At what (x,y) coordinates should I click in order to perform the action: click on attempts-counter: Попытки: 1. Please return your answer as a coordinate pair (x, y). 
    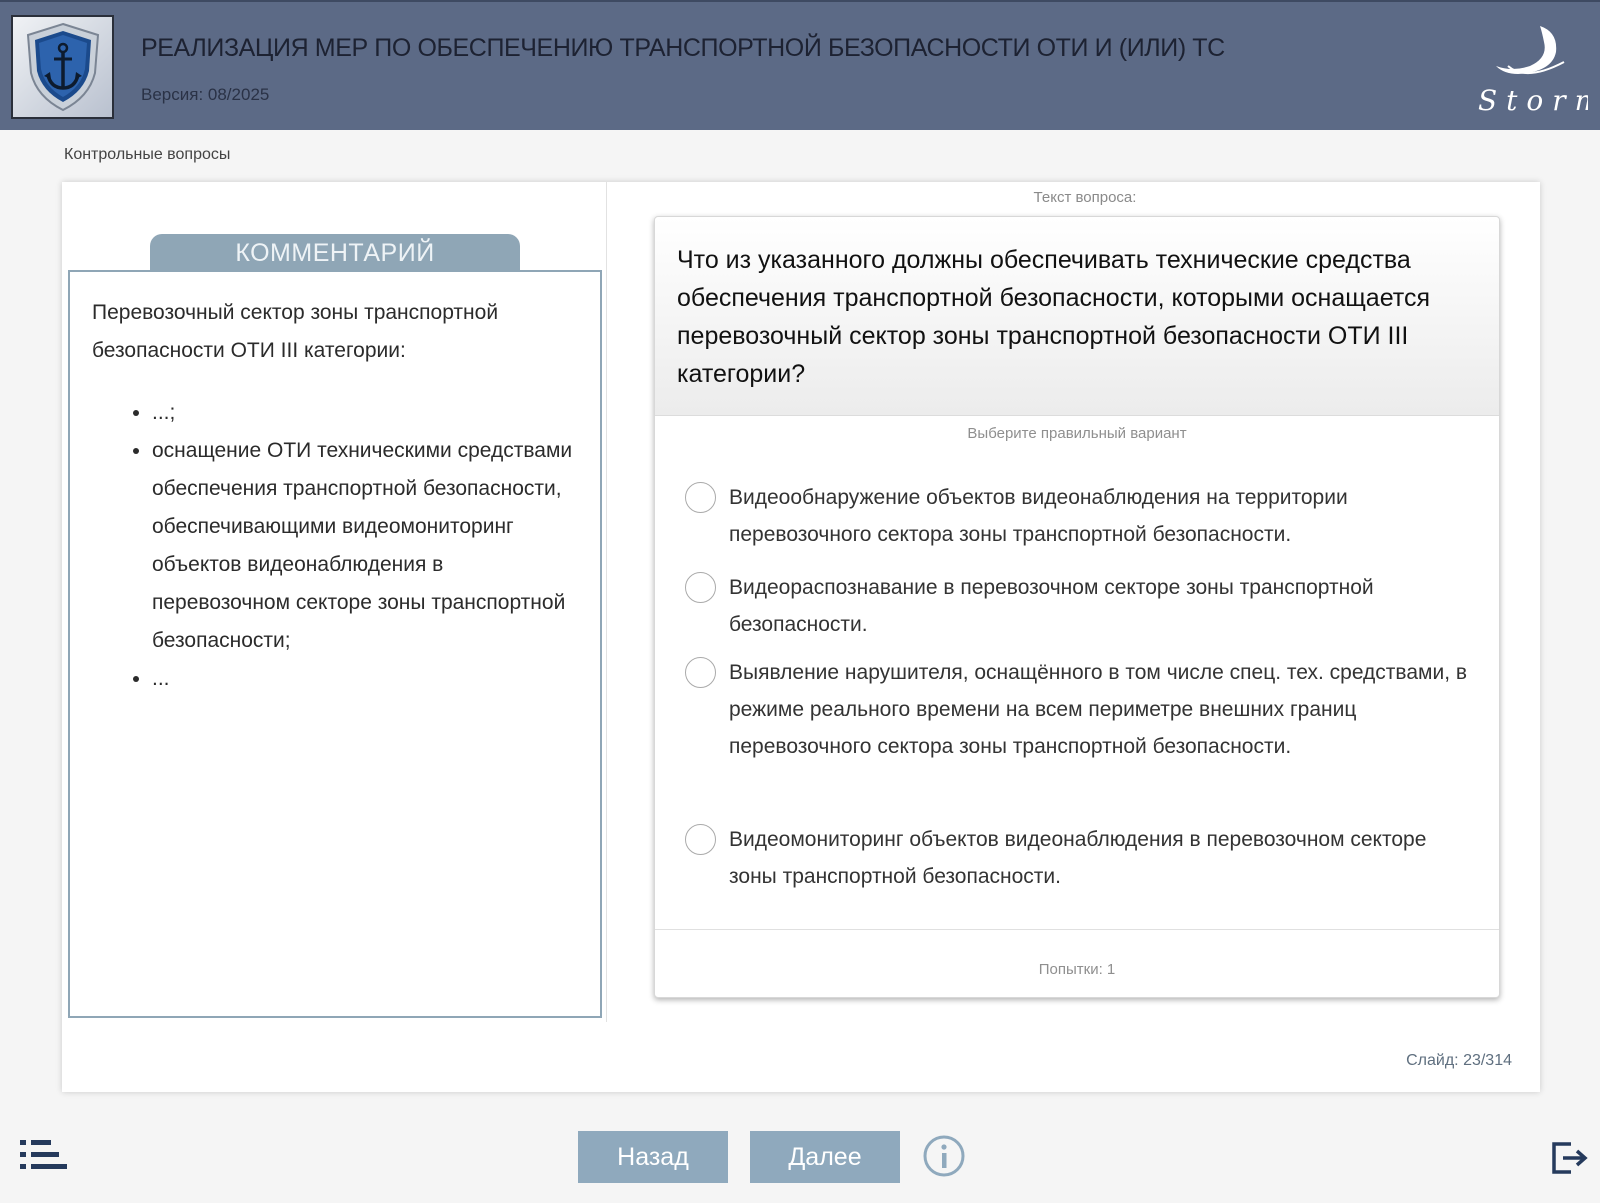
    Looking at the image, I should click on (1077, 969).